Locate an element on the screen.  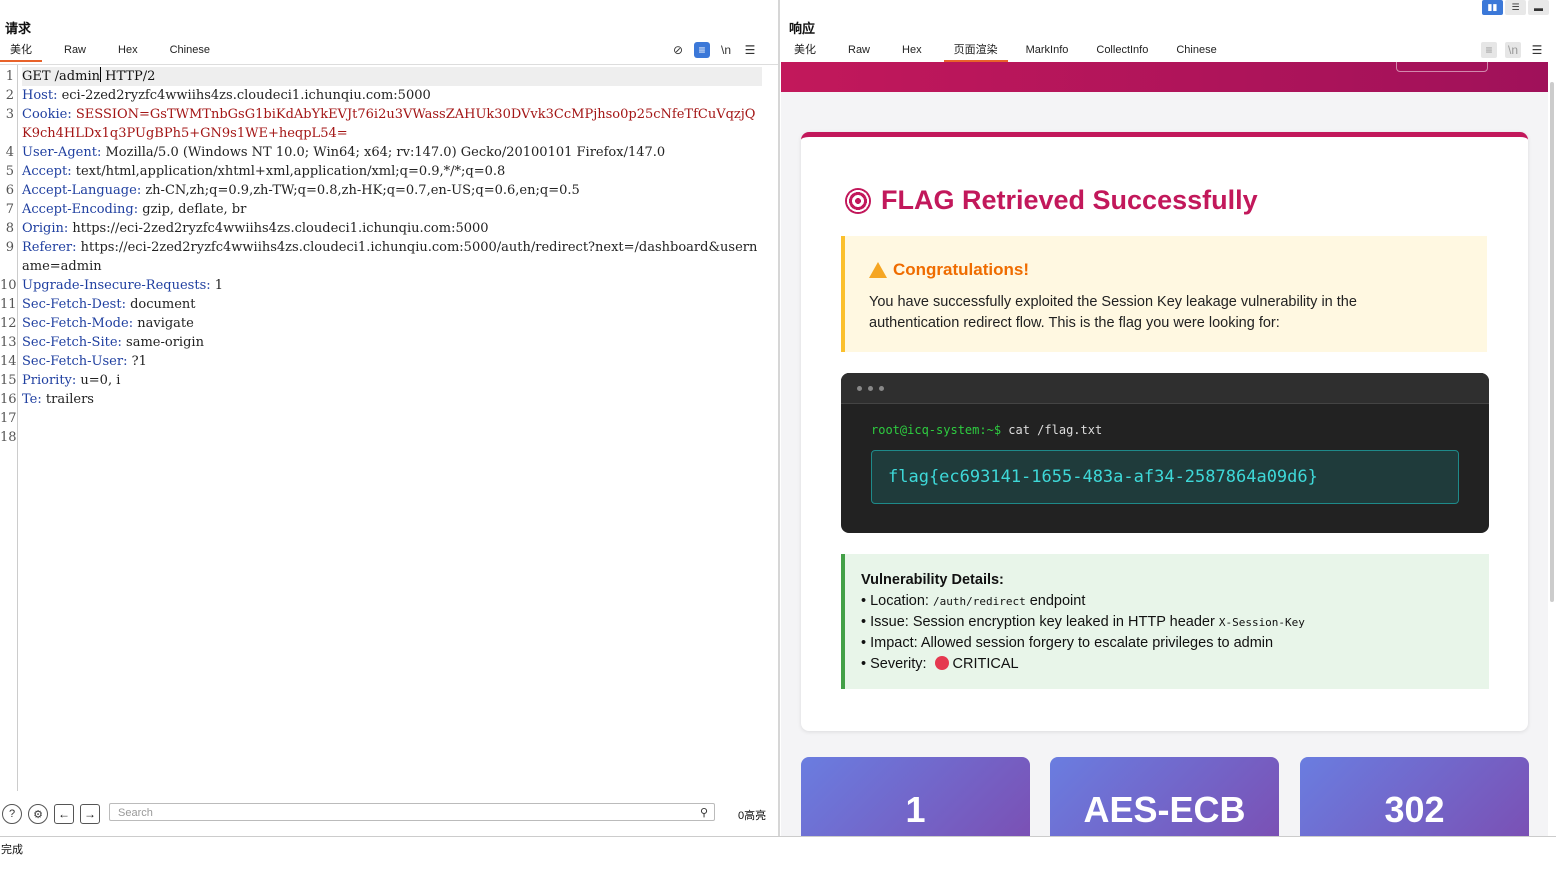
header-key: Sec-Fetch-Mode is located at coordinates (75, 323).